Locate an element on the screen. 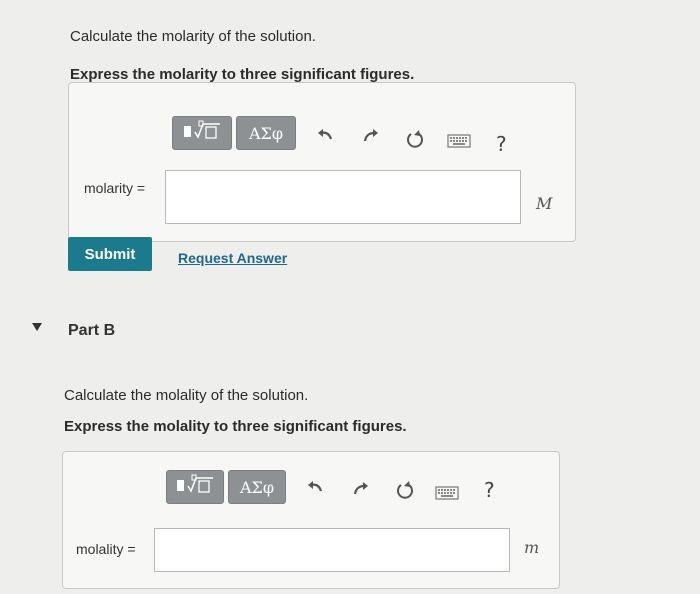 The image size is (700, 594). molarity-input is located at coordinates (343, 197).